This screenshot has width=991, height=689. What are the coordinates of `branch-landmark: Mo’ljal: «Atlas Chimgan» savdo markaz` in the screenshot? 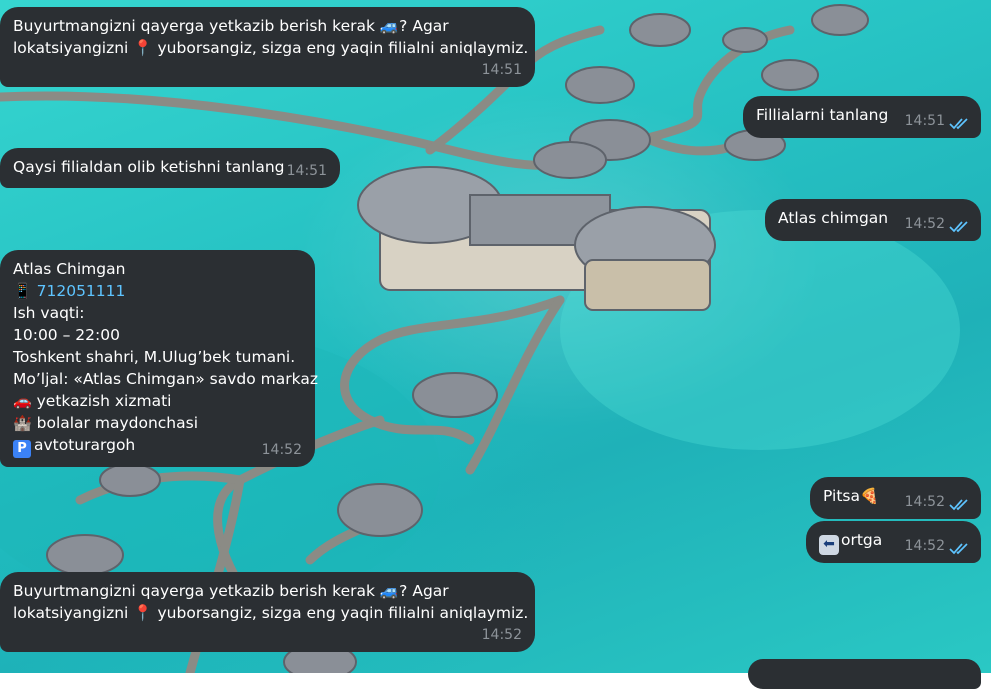 It's located at (165, 379).